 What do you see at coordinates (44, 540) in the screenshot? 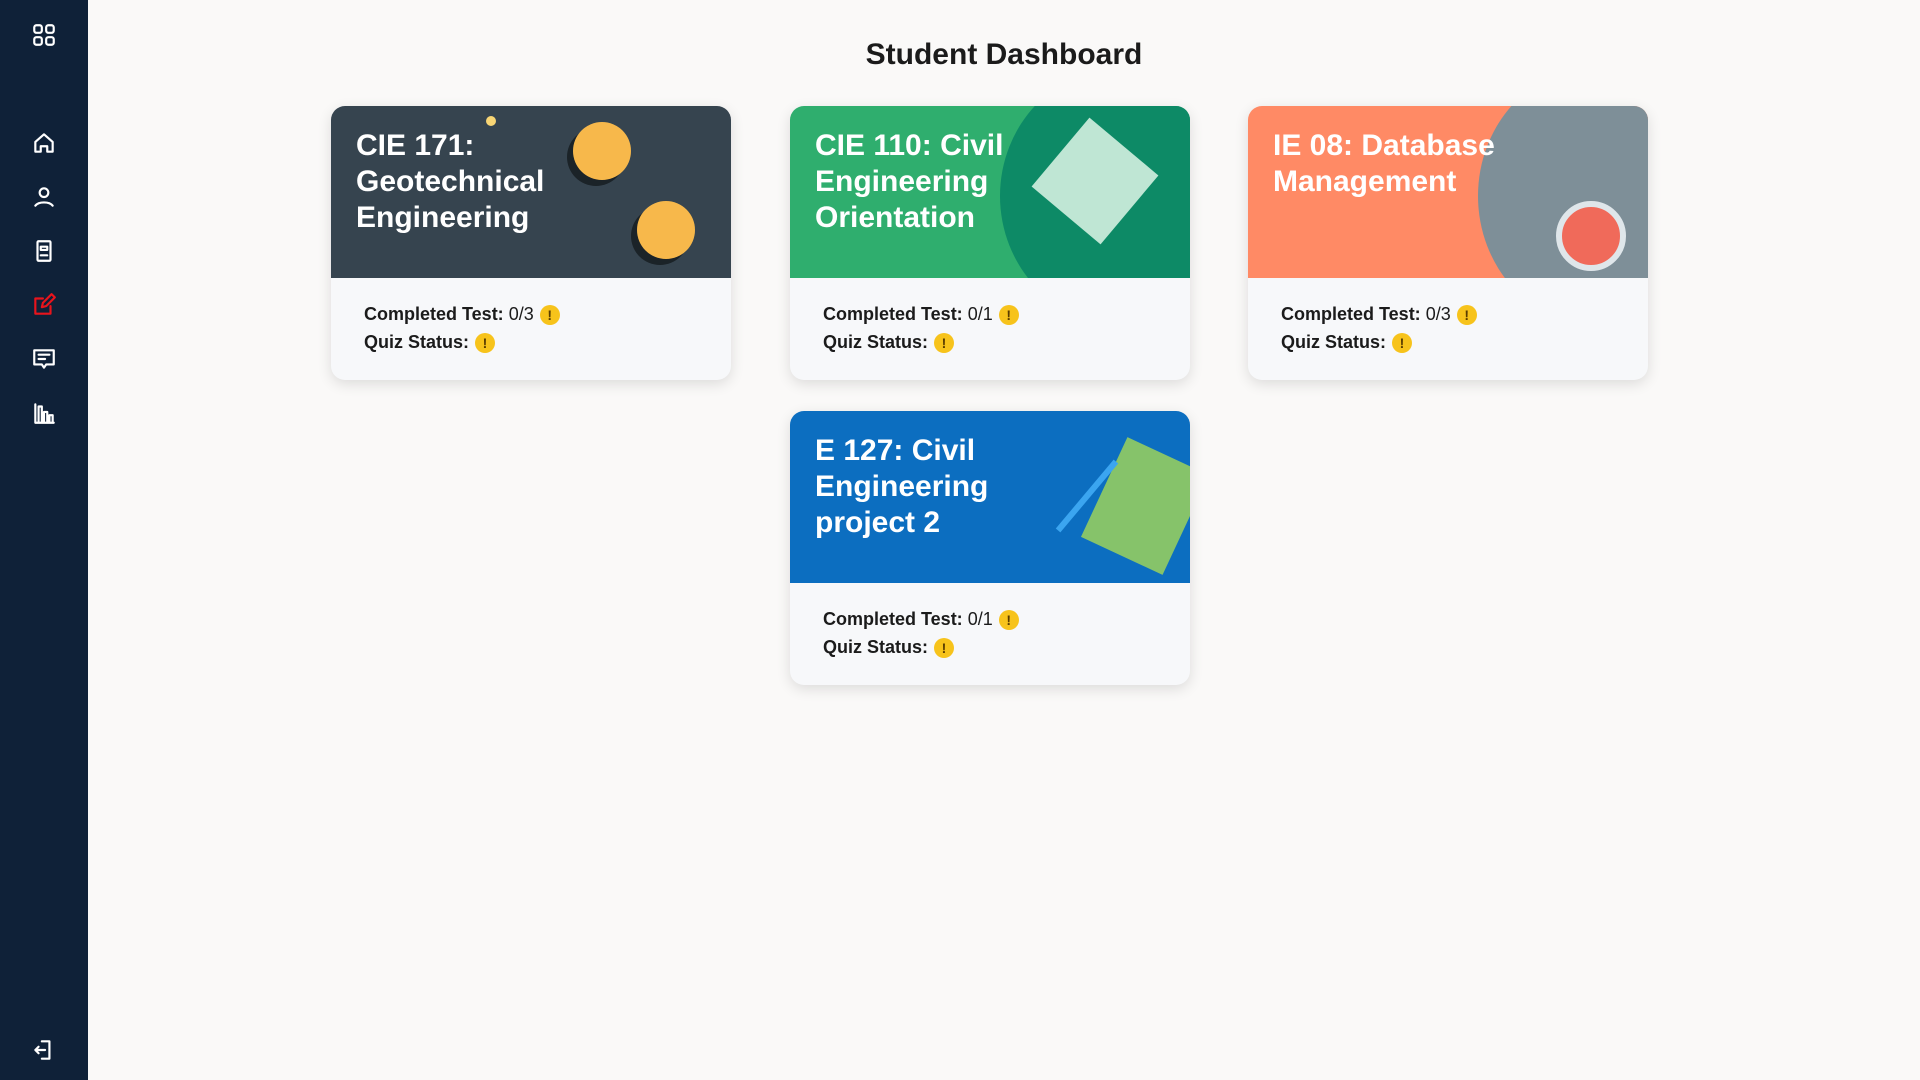
I see `sidebar` at bounding box center [44, 540].